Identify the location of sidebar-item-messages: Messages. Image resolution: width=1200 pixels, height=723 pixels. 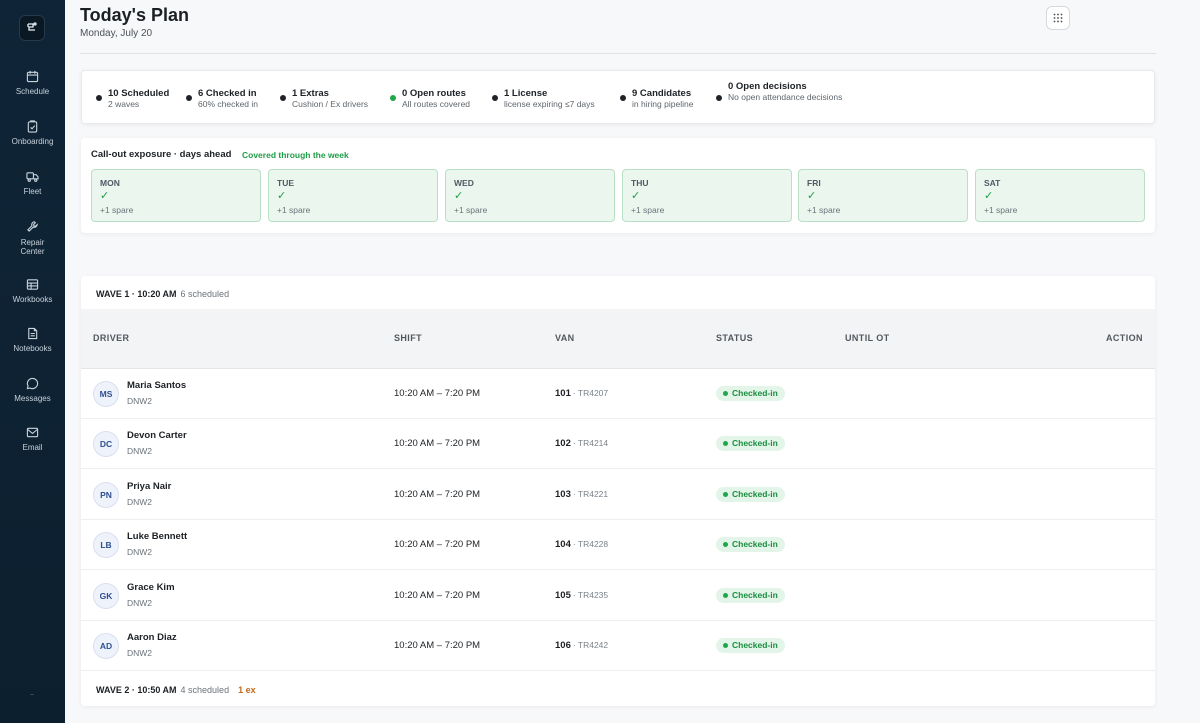
(32, 390).